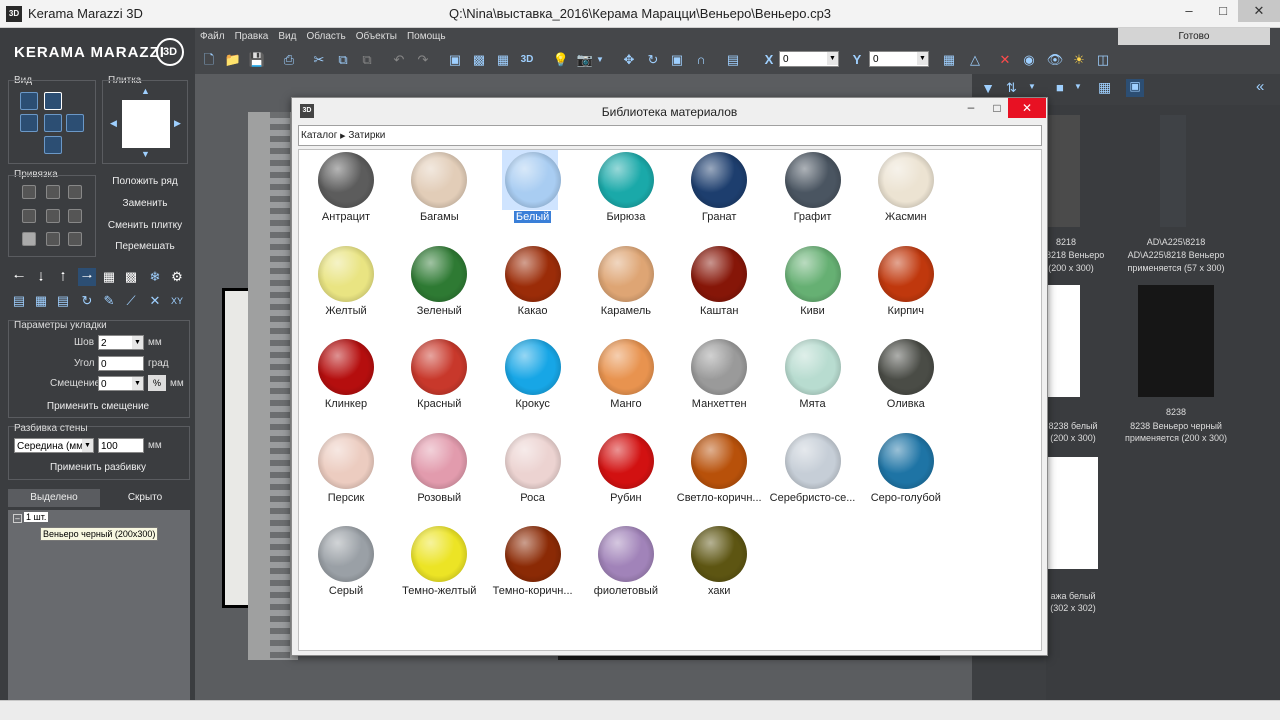  What do you see at coordinates (177, 123) in the screenshot?
I see `tile-right-arrow-icon: ▶` at bounding box center [177, 123].